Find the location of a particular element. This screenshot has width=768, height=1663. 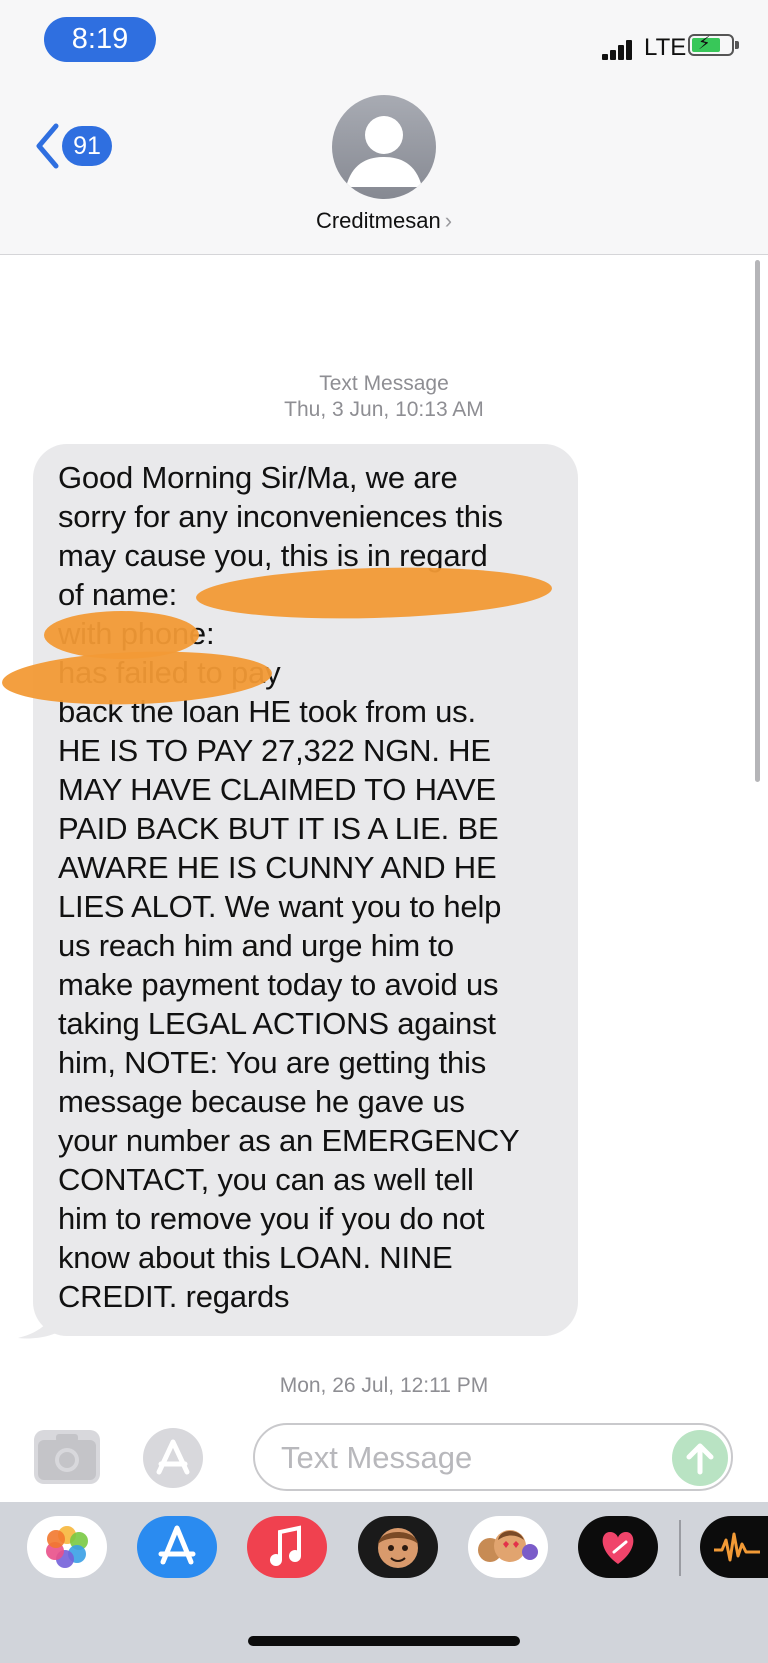

battery-icon: ⚡ is located at coordinates (713, 44).